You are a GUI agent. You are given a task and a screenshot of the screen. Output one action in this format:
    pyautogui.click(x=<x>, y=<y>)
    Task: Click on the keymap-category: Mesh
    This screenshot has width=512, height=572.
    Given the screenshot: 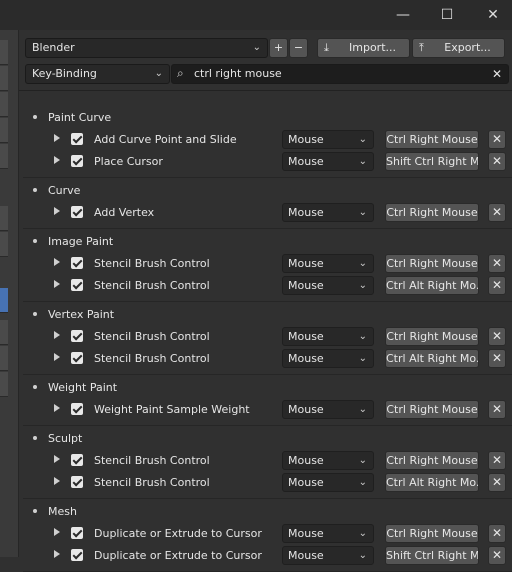 What is the action you would take?
    pyautogui.click(x=265, y=512)
    